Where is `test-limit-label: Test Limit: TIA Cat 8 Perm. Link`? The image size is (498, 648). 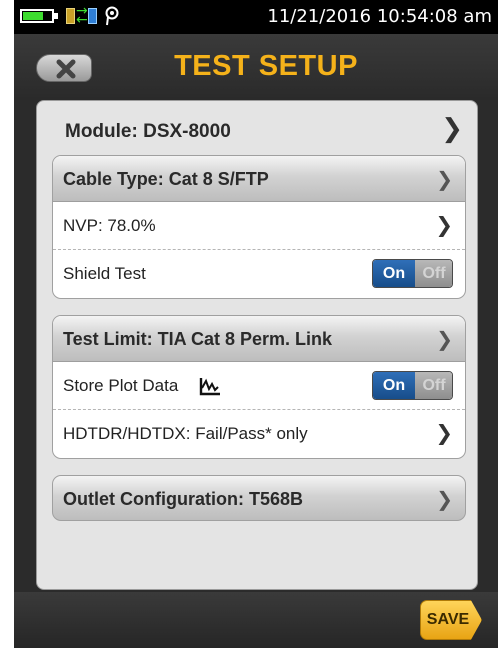
test-limit-label: Test Limit: TIA Cat 8 Perm. Link is located at coordinates (198, 339).